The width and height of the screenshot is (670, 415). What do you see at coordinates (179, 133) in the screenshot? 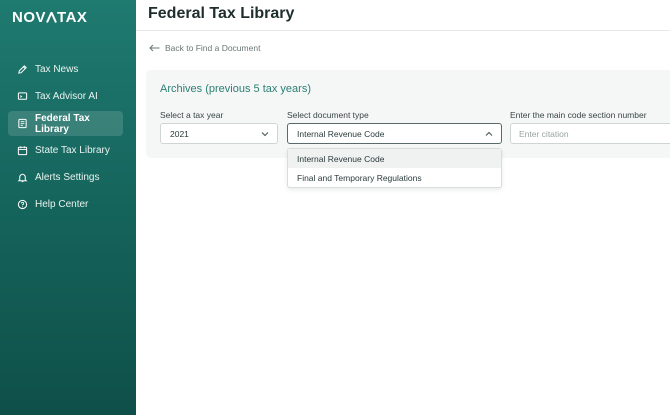
I see `tax-year-value: 2021` at bounding box center [179, 133].